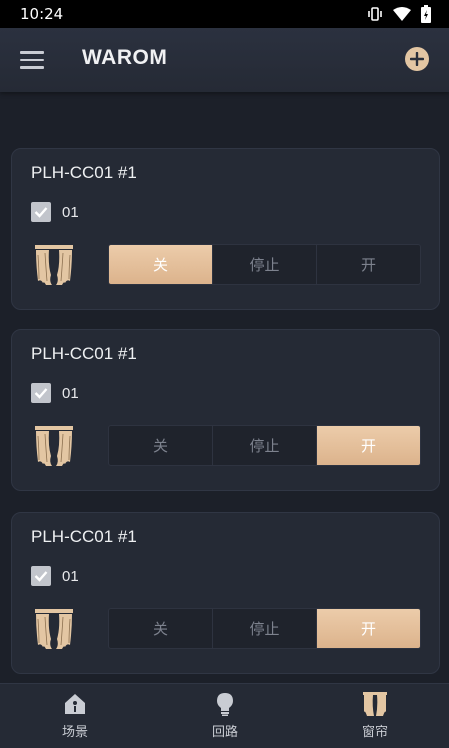 This screenshot has height=748, width=449. I want to click on nav-label-scene: 场景, so click(74, 732).